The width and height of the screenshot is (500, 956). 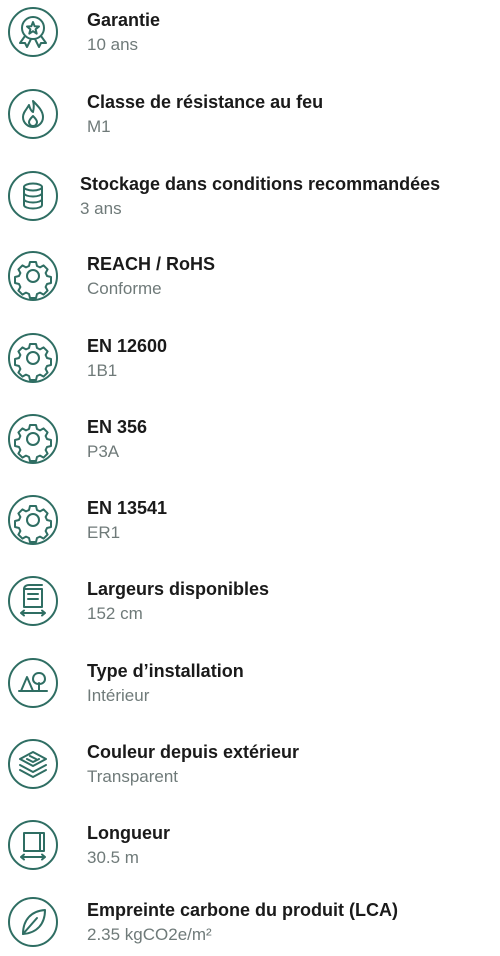 I want to click on spec-item-en13541: EN 13541 ER1, so click(x=250, y=524).